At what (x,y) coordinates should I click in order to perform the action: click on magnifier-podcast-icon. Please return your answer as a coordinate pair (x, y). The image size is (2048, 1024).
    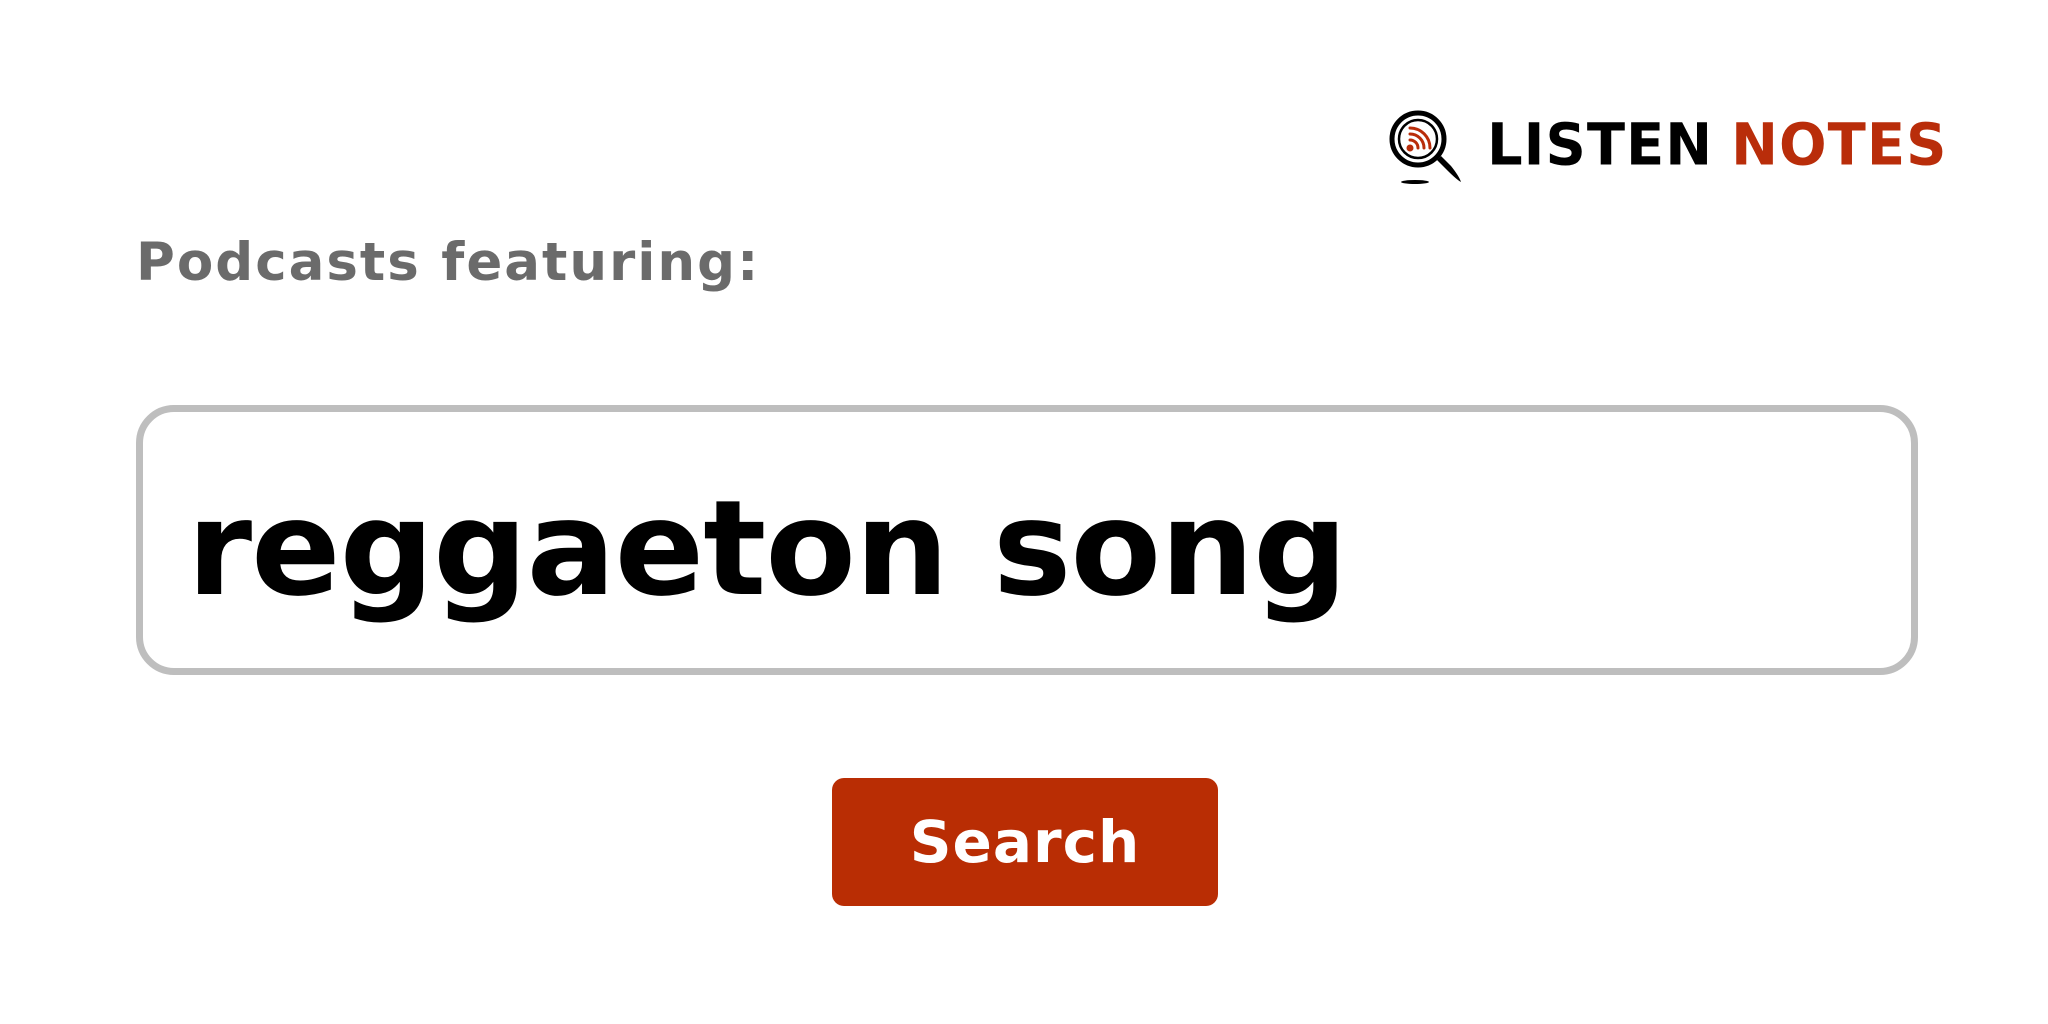
    Looking at the image, I should click on (1425, 147).